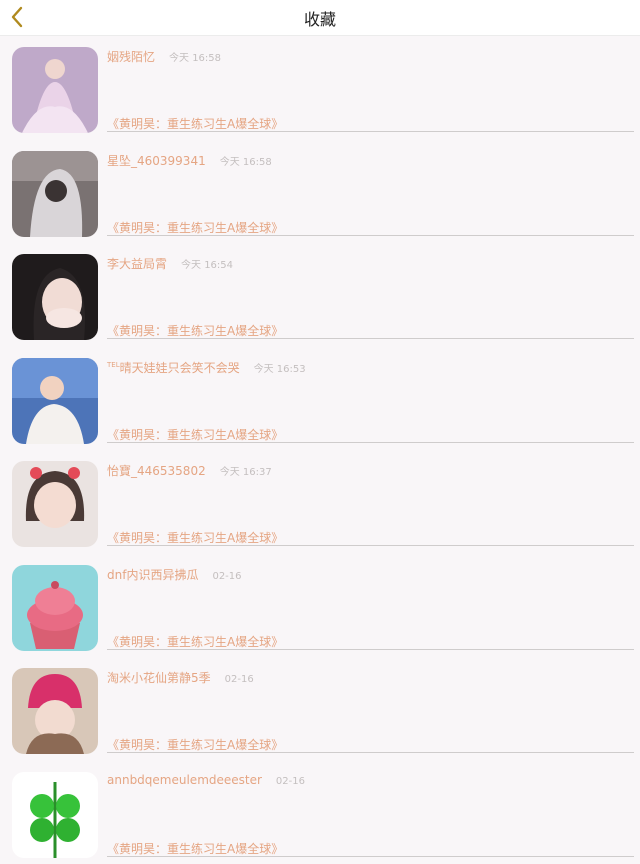  Describe the element at coordinates (207, 265) in the screenshot. I see `timestamp: 今天 16:54` at that location.